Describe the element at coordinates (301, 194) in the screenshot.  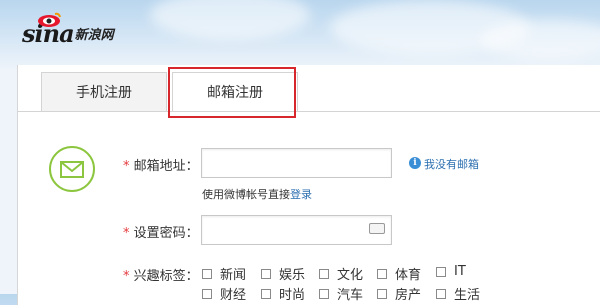
I see `weibo-login-link: 登录` at that location.